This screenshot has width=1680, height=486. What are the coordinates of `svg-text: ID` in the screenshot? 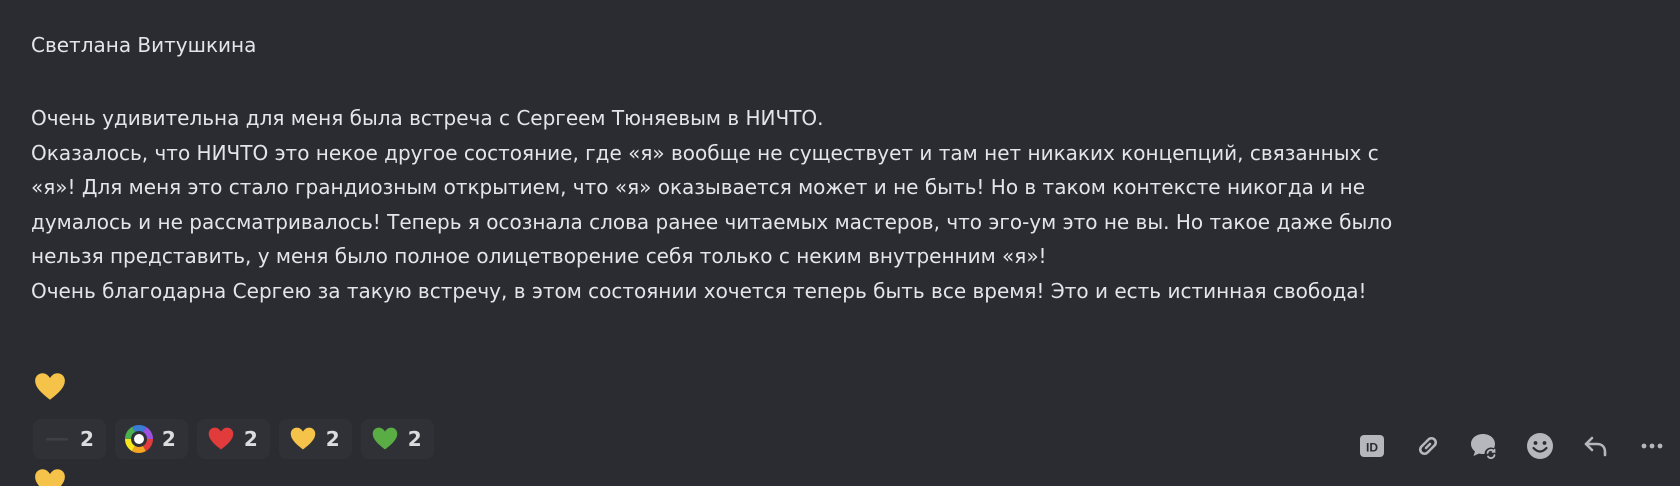 It's located at (1372, 448).